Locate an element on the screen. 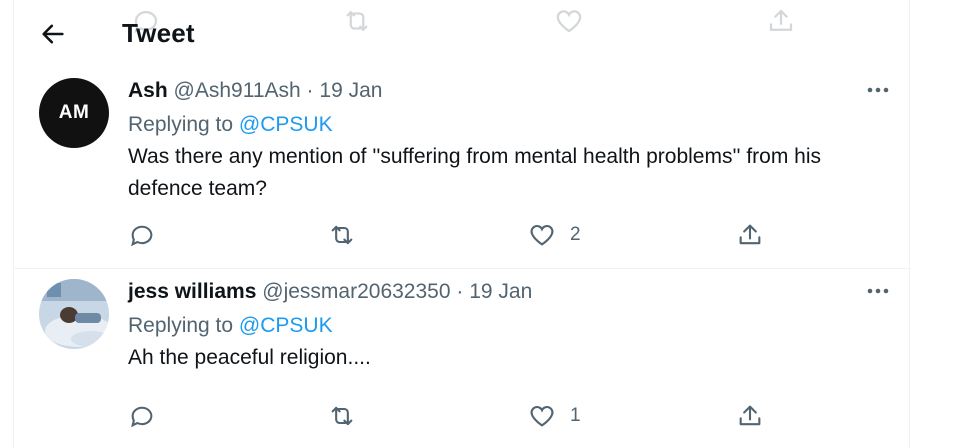 This screenshot has height=448, width=953. author-handle: @Ash911Ash is located at coordinates (237, 90).